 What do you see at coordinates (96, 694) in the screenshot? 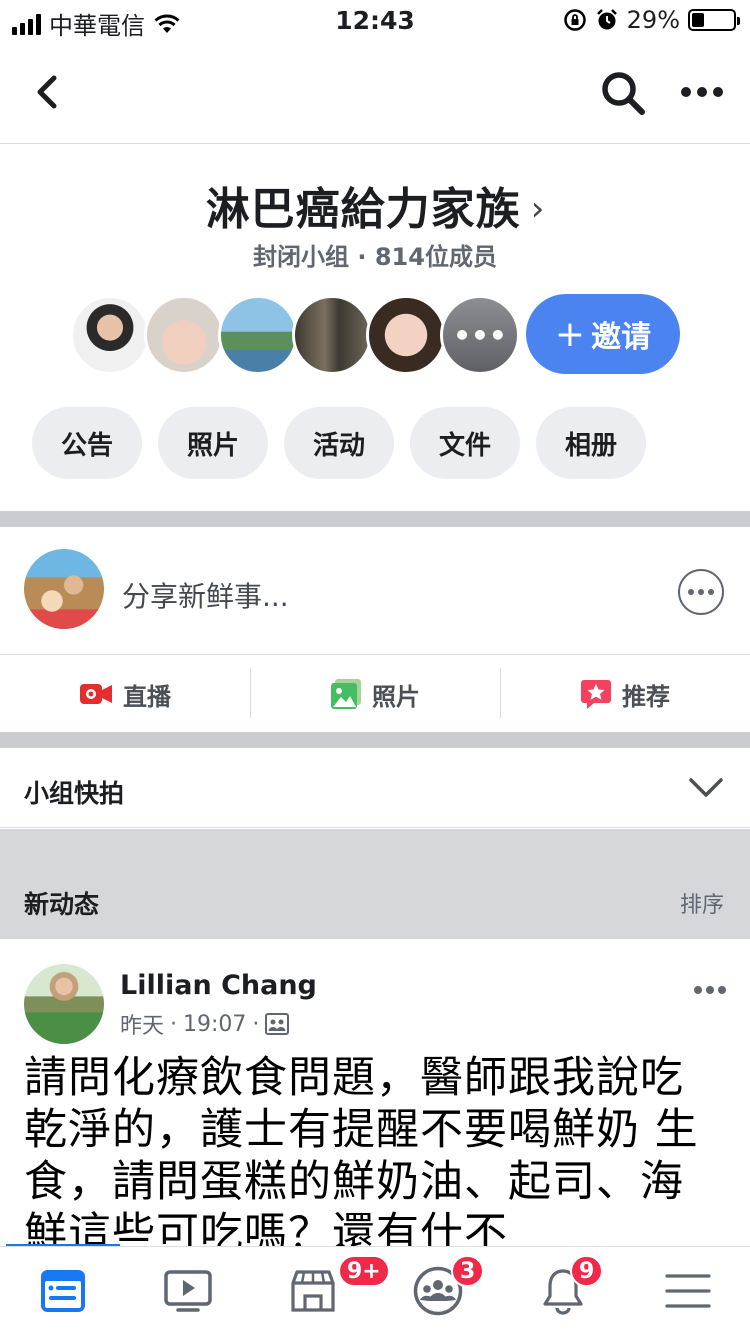
I see `live-video-icon` at bounding box center [96, 694].